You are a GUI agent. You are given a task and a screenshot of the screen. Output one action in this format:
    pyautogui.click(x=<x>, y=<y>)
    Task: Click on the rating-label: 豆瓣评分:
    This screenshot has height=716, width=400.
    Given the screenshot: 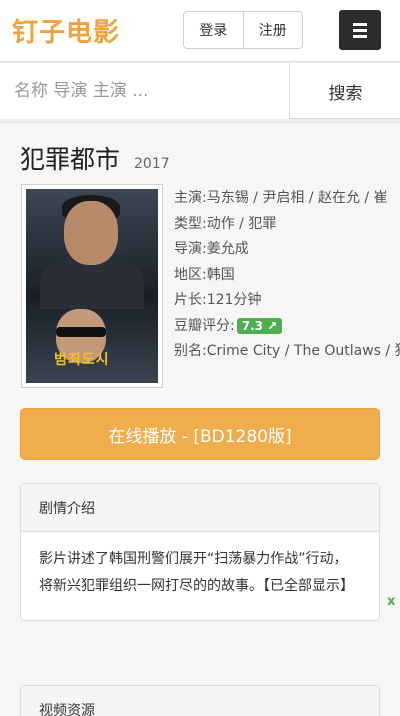 What is the action you would take?
    pyautogui.click(x=204, y=325)
    